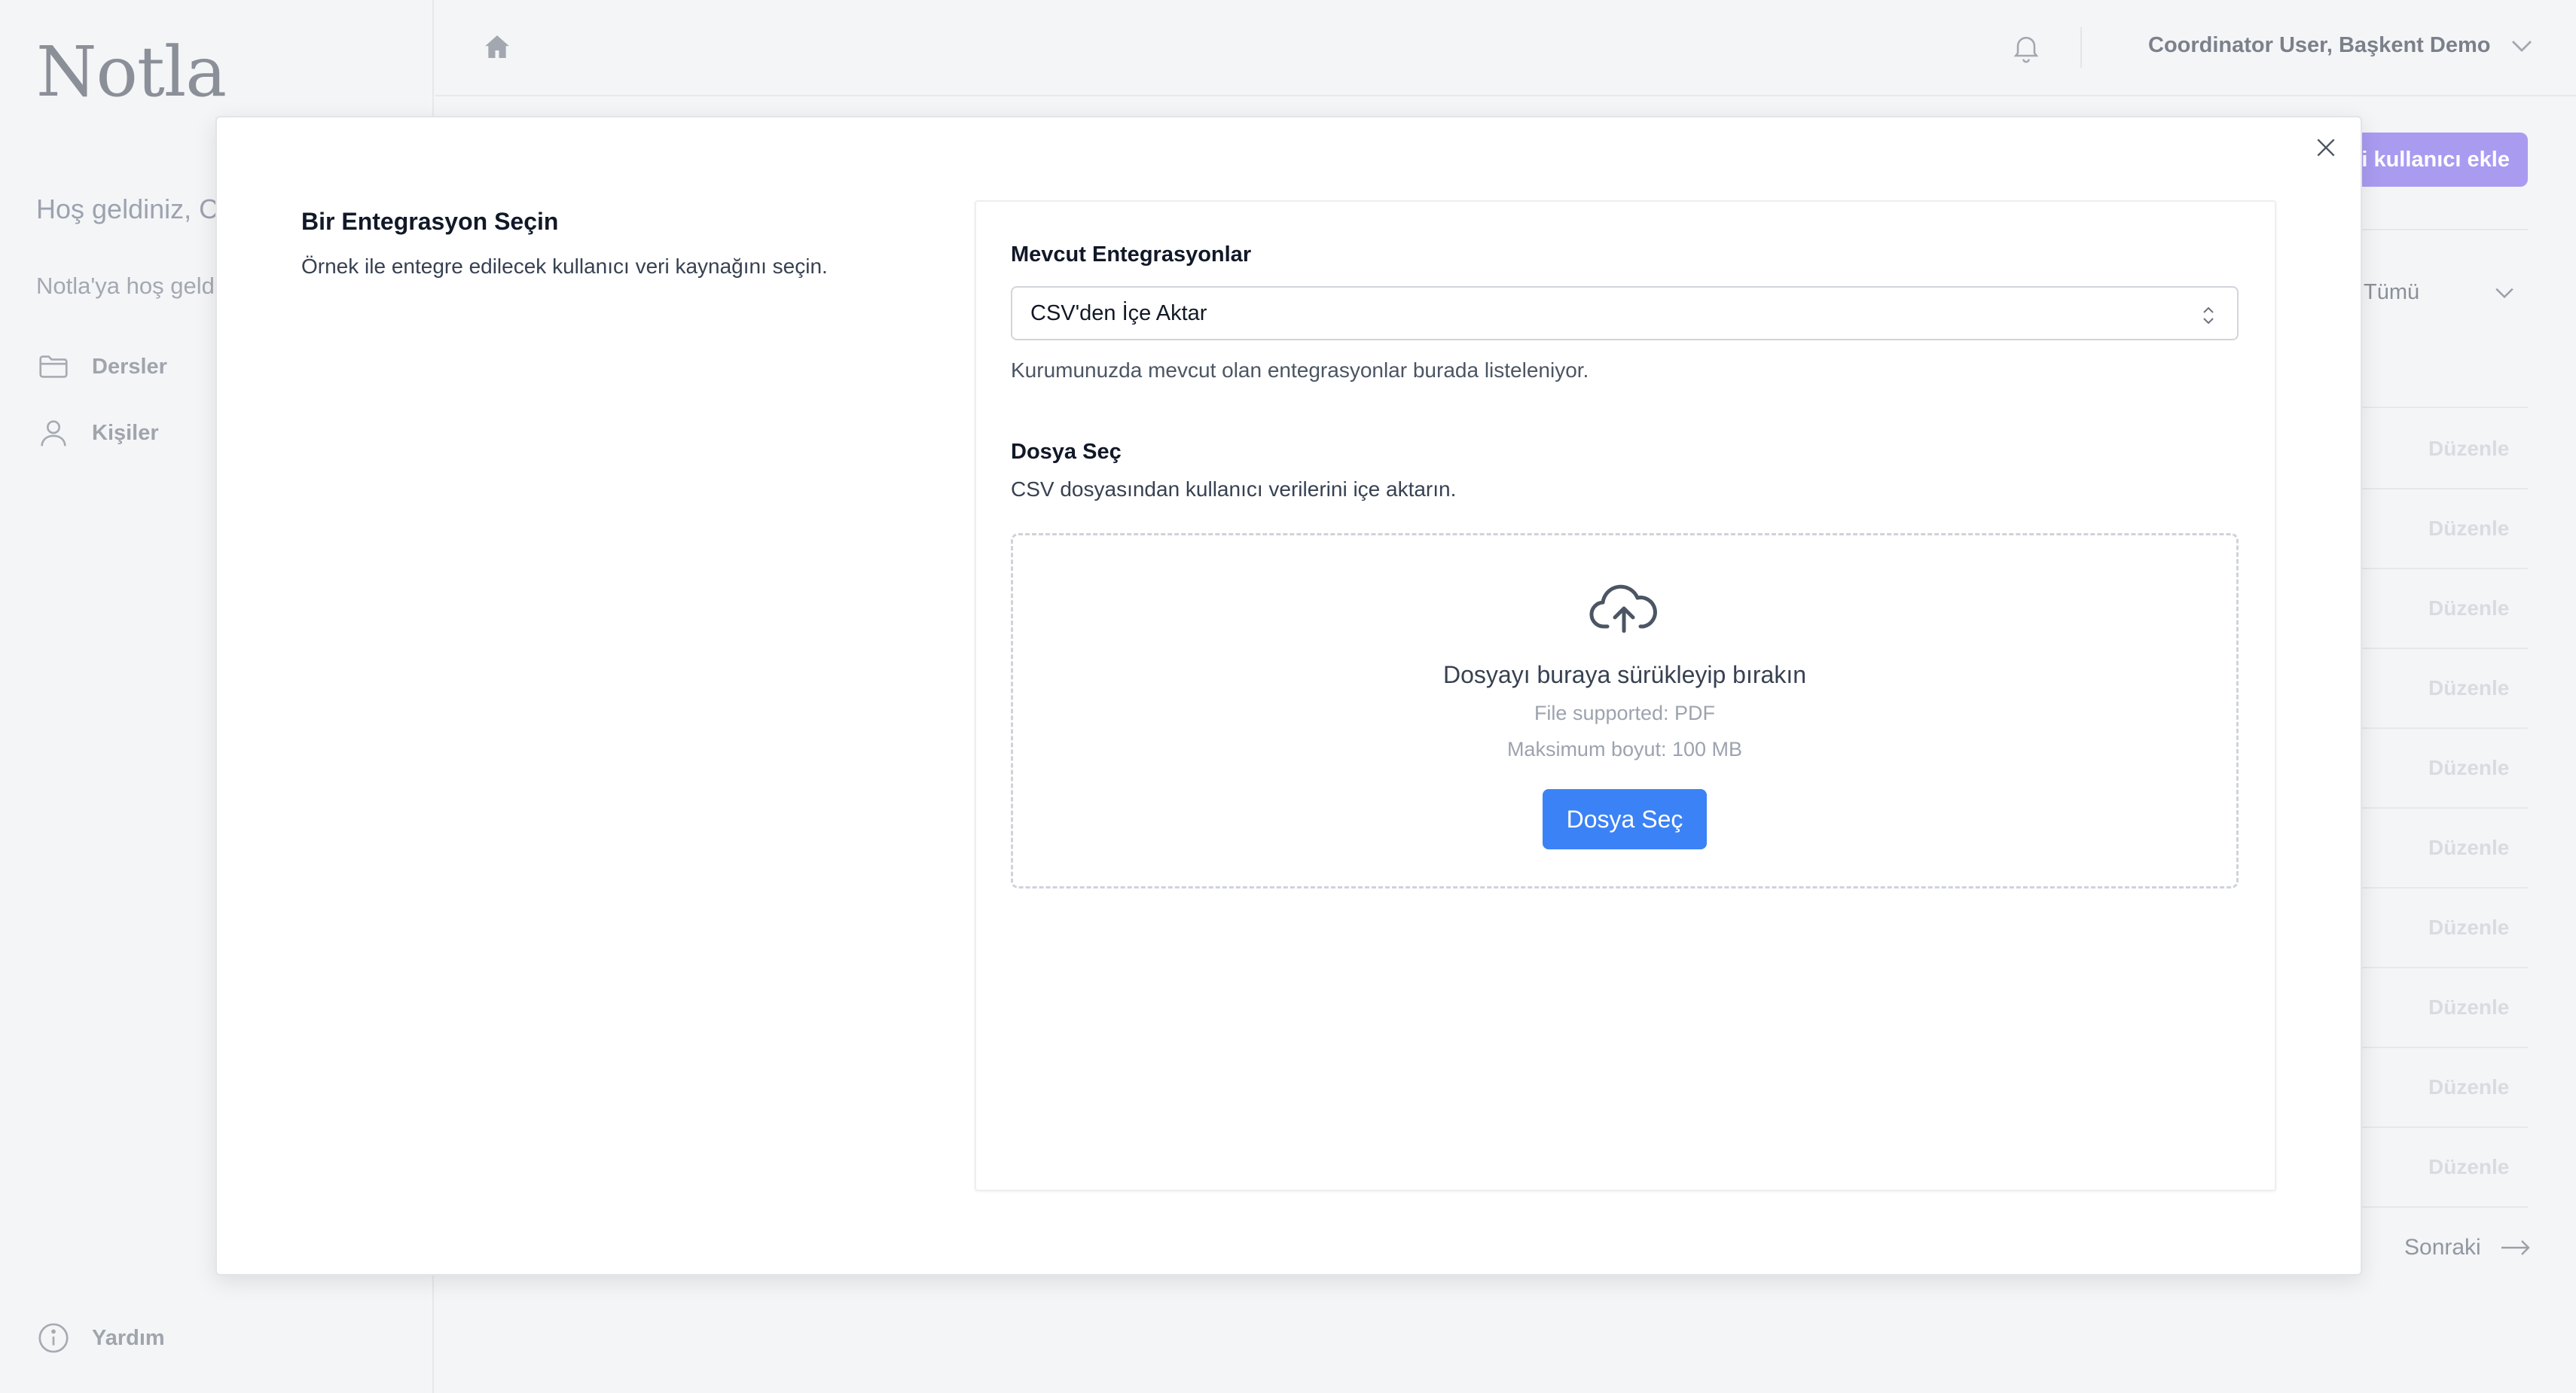 This screenshot has height=1393, width=2576. I want to click on user-menu: Coordinator User, Başkent Demo, so click(2340, 45).